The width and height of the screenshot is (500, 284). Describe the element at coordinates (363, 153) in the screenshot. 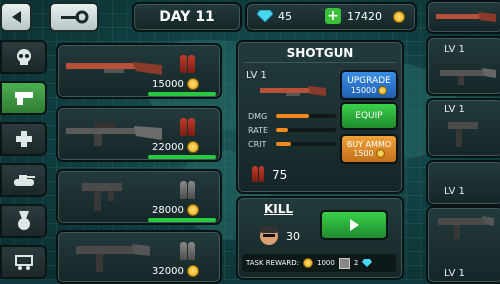

I see `buy-ammo-price-text: 1500` at that location.